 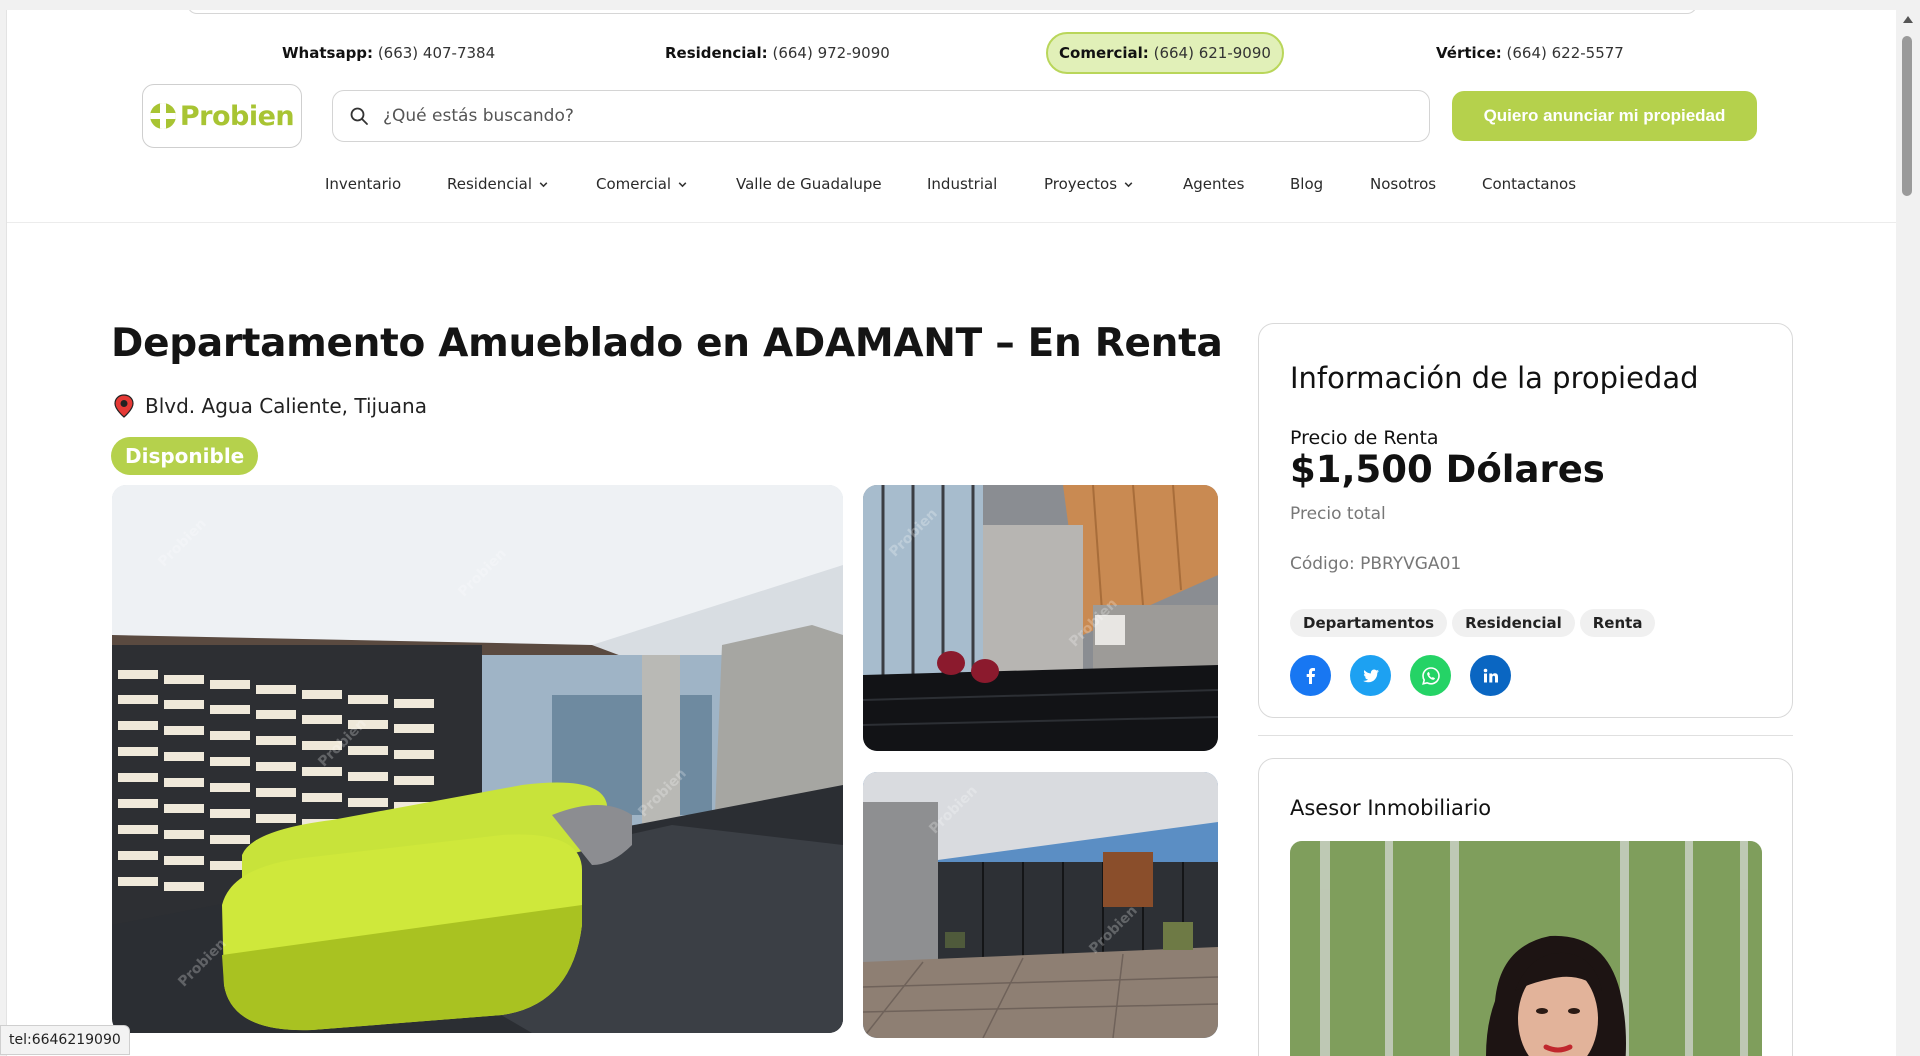 I want to click on header-divider, so click(x=951, y=222).